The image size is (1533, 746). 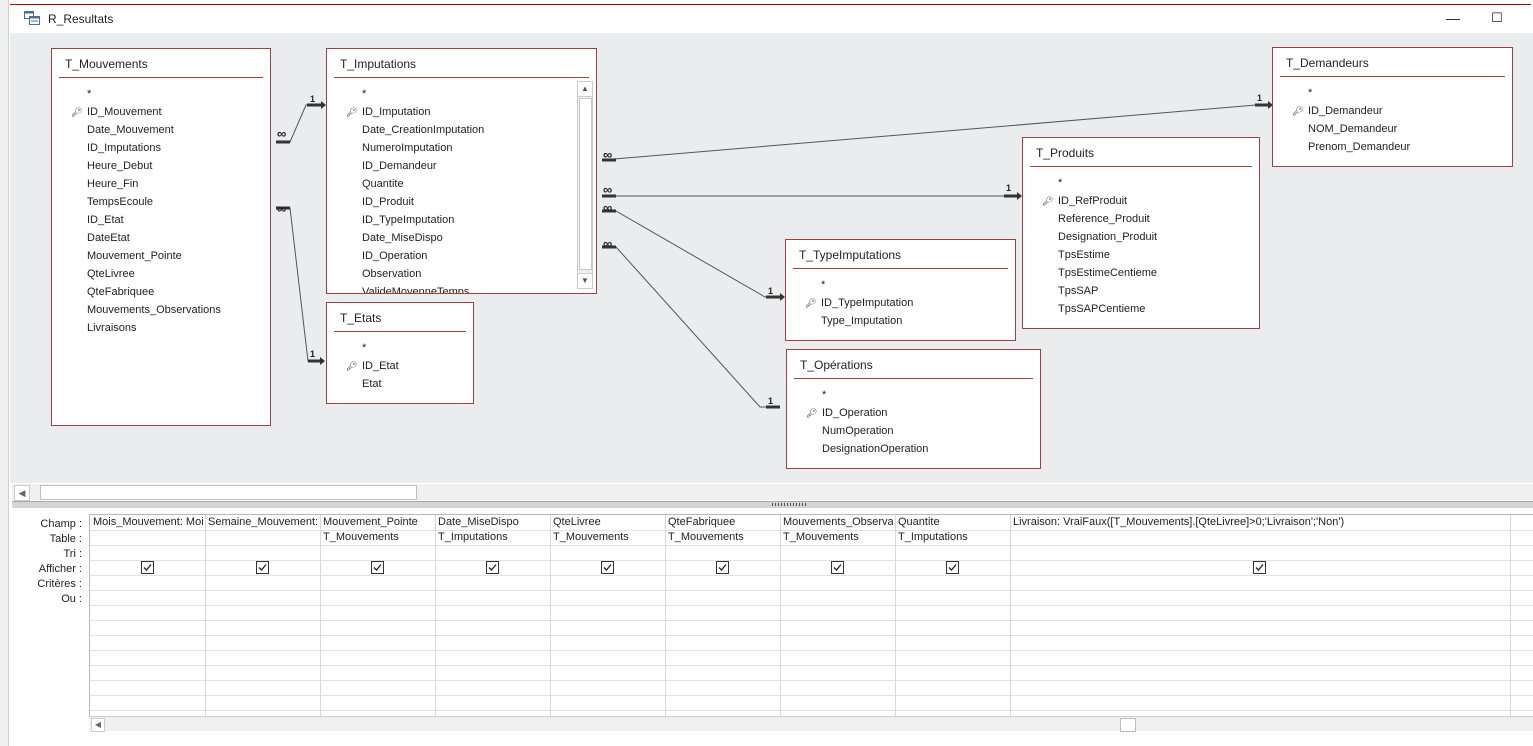 I want to click on field-row: Heure_Fin, so click(x=161, y=184).